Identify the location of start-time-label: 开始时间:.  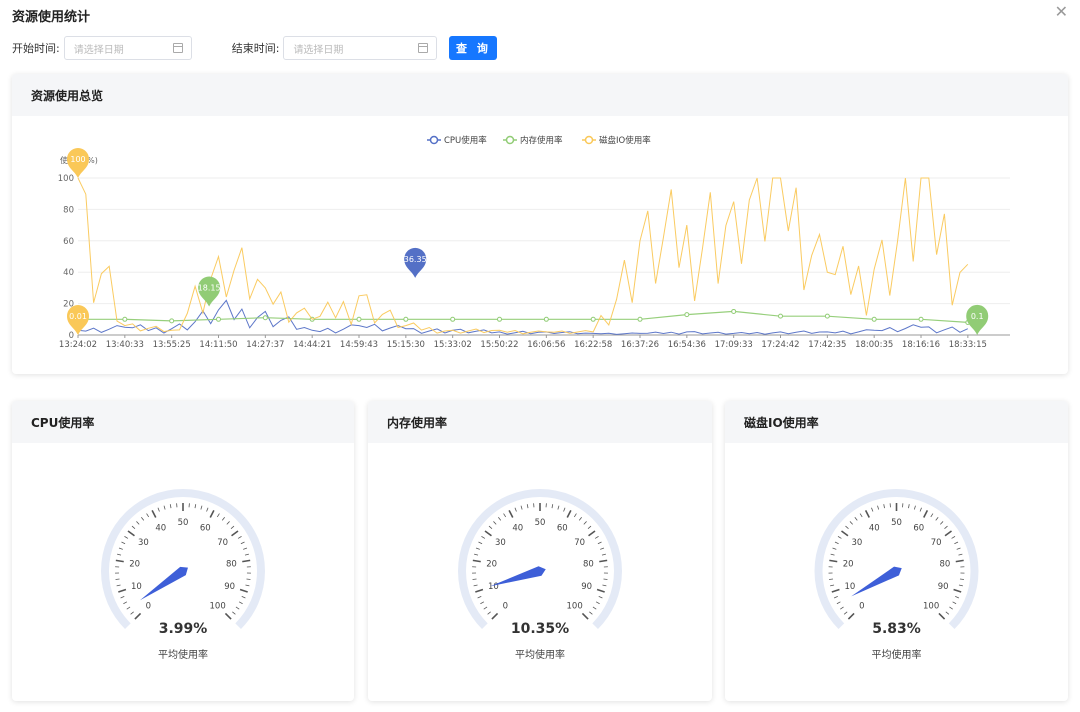
(36, 48).